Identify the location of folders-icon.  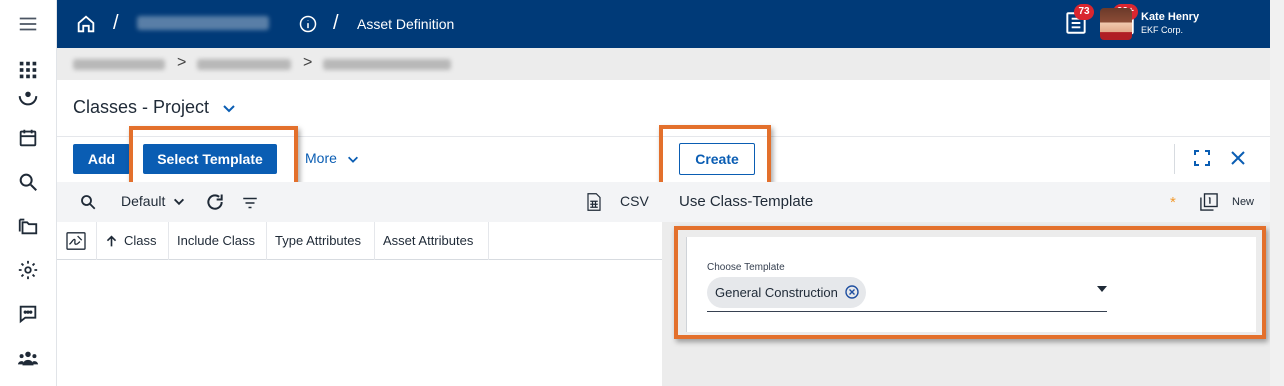
(28, 226).